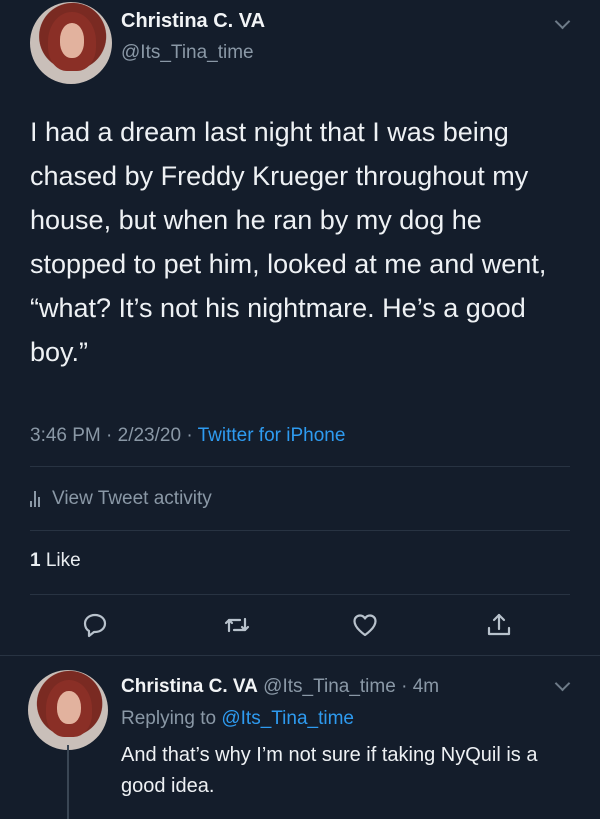 This screenshot has height=819, width=600. Describe the element at coordinates (60, 560) in the screenshot. I see `like-count-label: Like` at that location.